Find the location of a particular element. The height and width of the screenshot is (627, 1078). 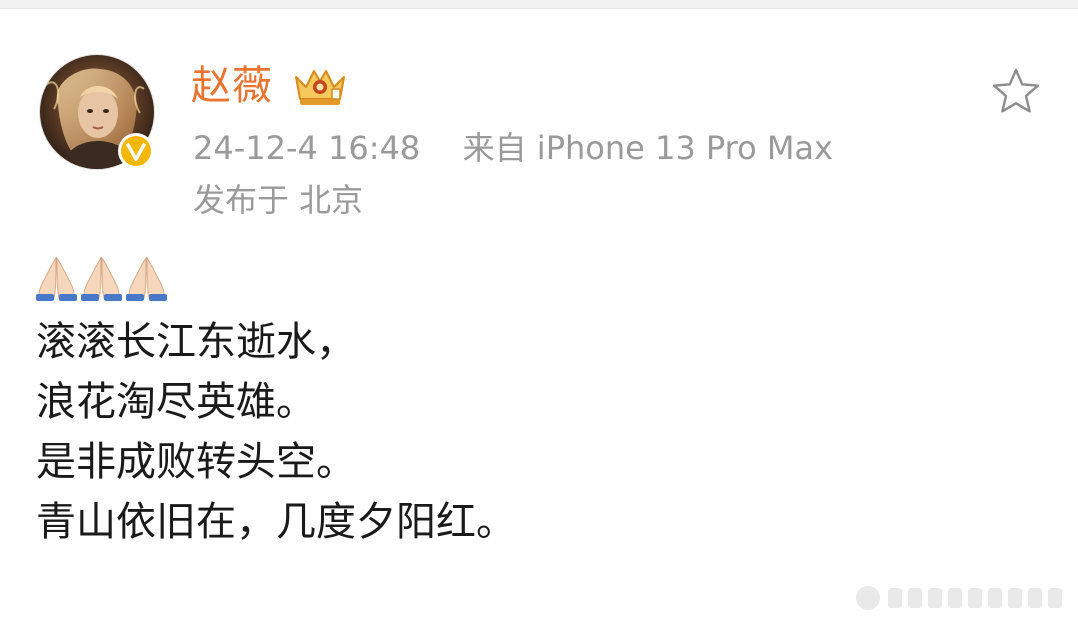

crown-badge-icon is located at coordinates (320, 87).